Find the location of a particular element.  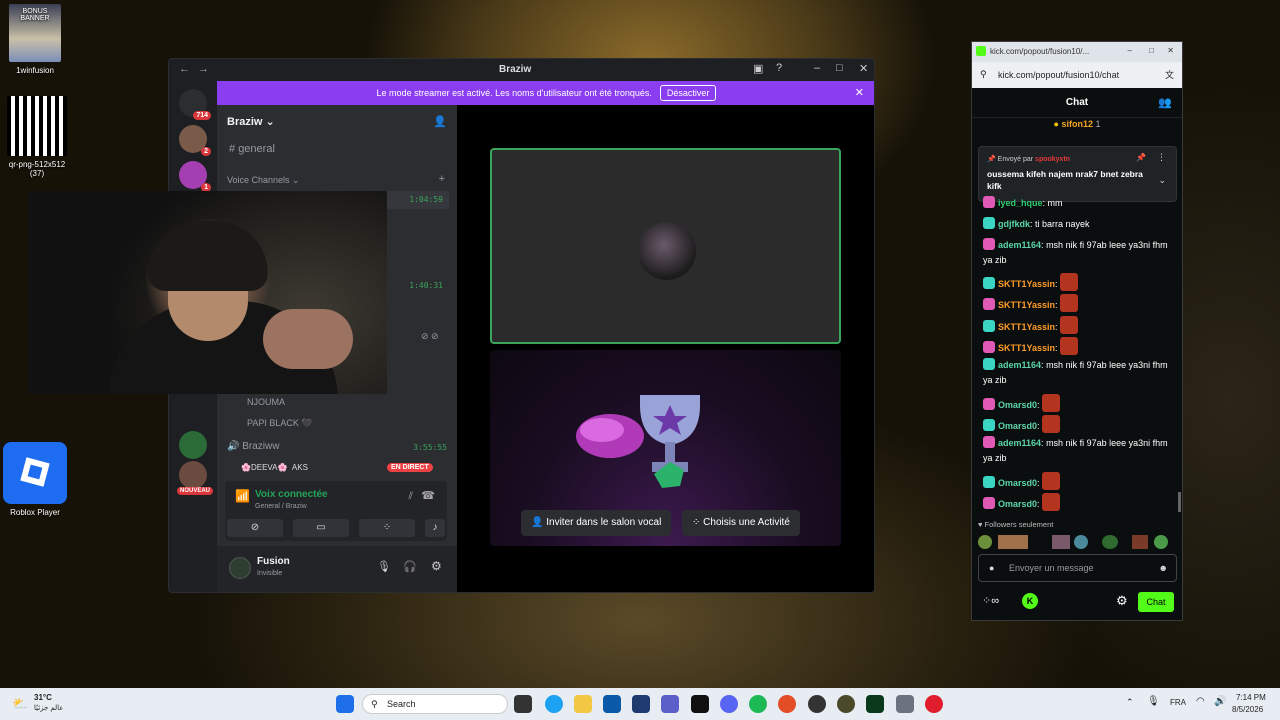

emoji-icon: ☻ is located at coordinates (1163, 568).